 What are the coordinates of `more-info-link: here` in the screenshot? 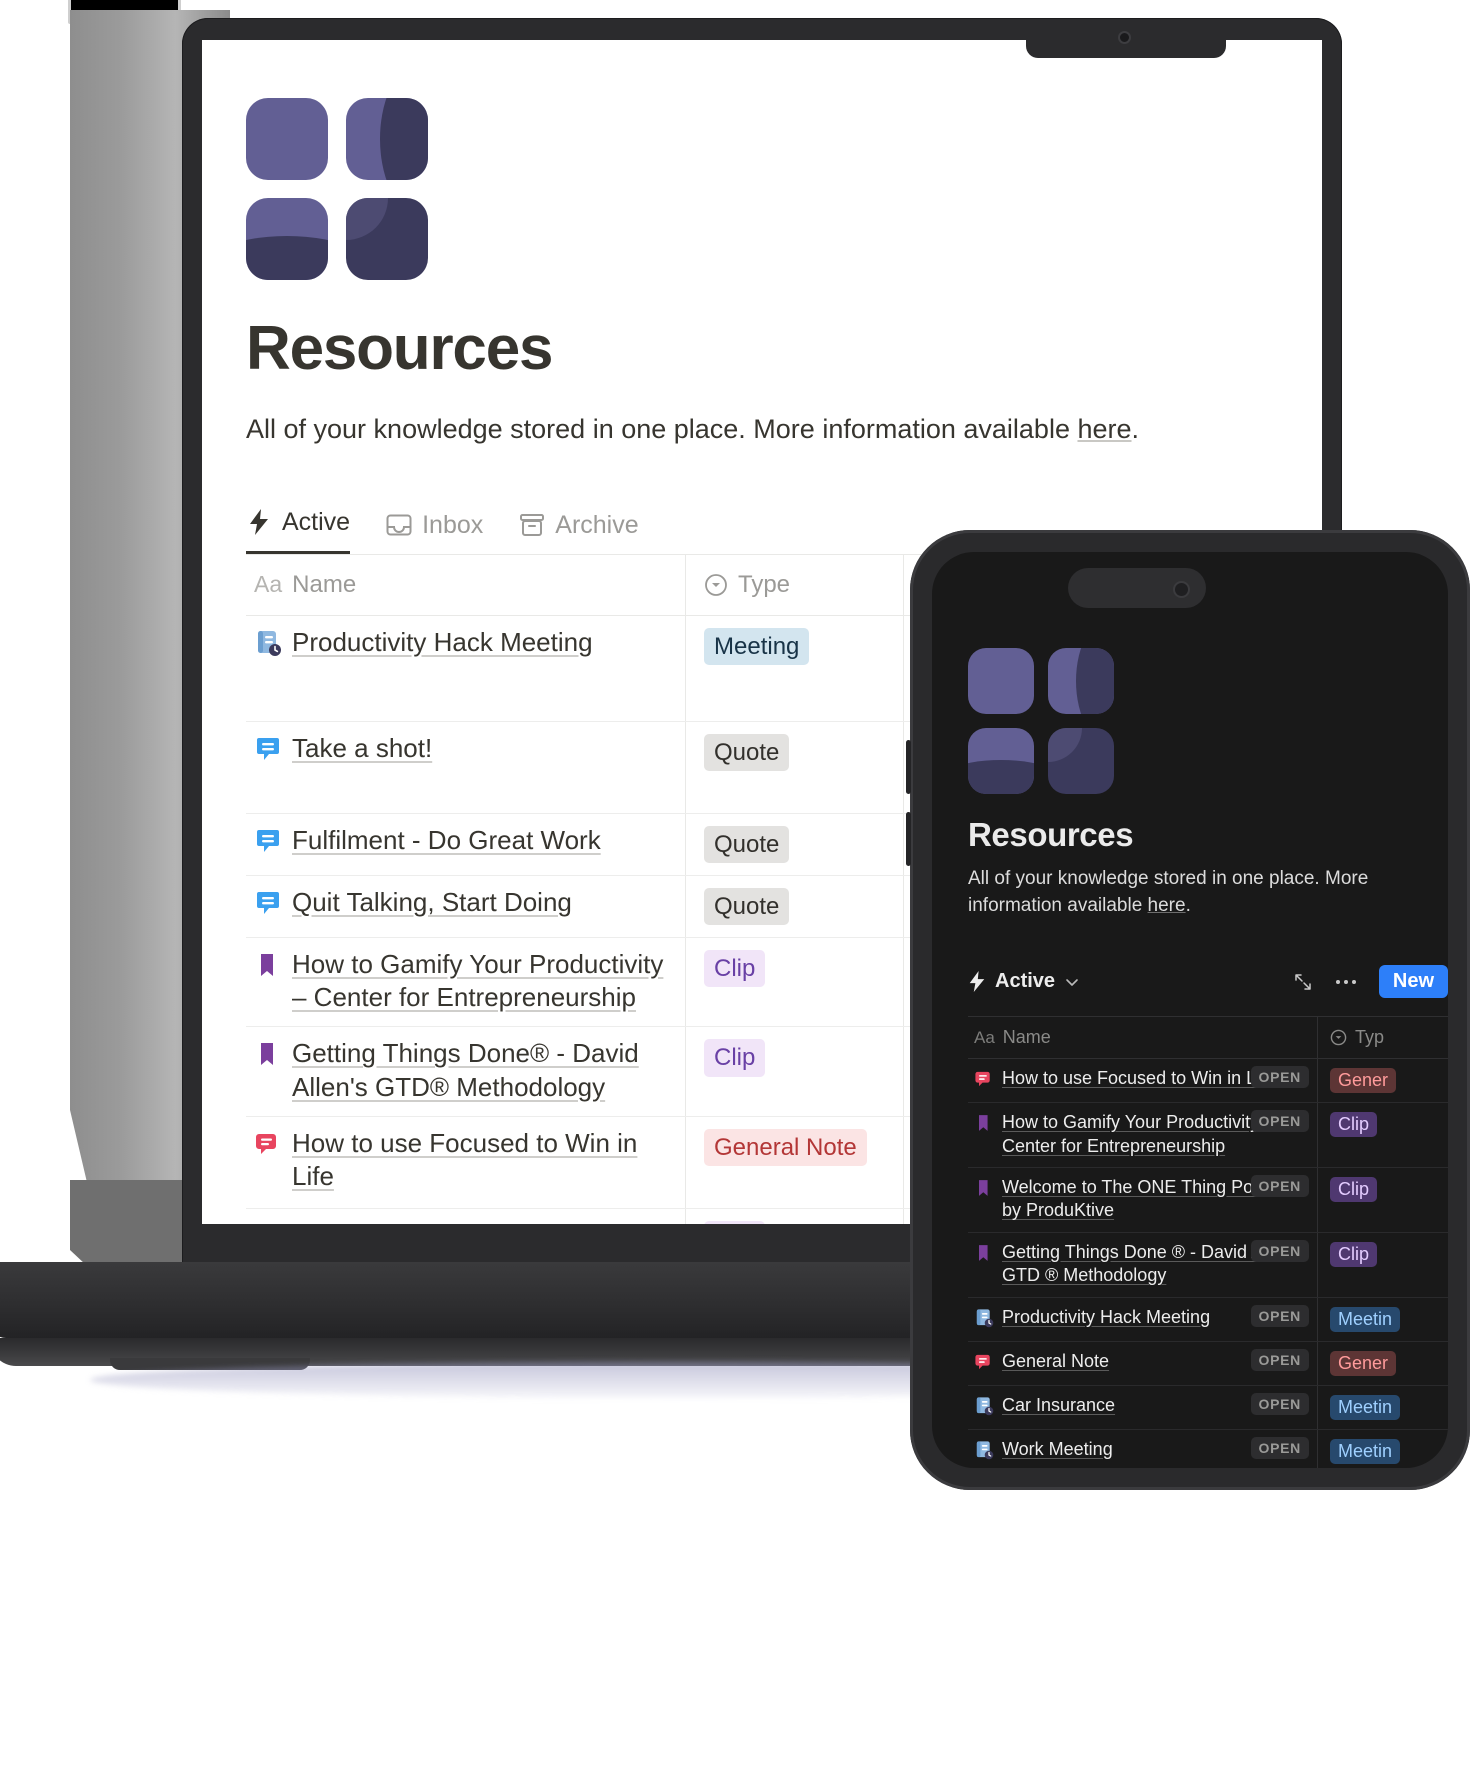 It's located at (1104, 429).